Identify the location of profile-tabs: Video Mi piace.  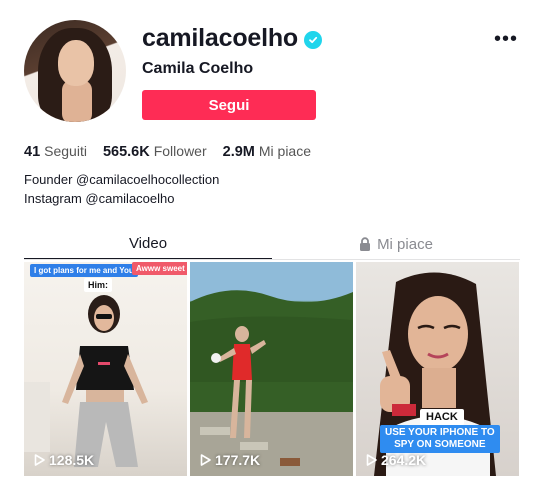
(272, 244).